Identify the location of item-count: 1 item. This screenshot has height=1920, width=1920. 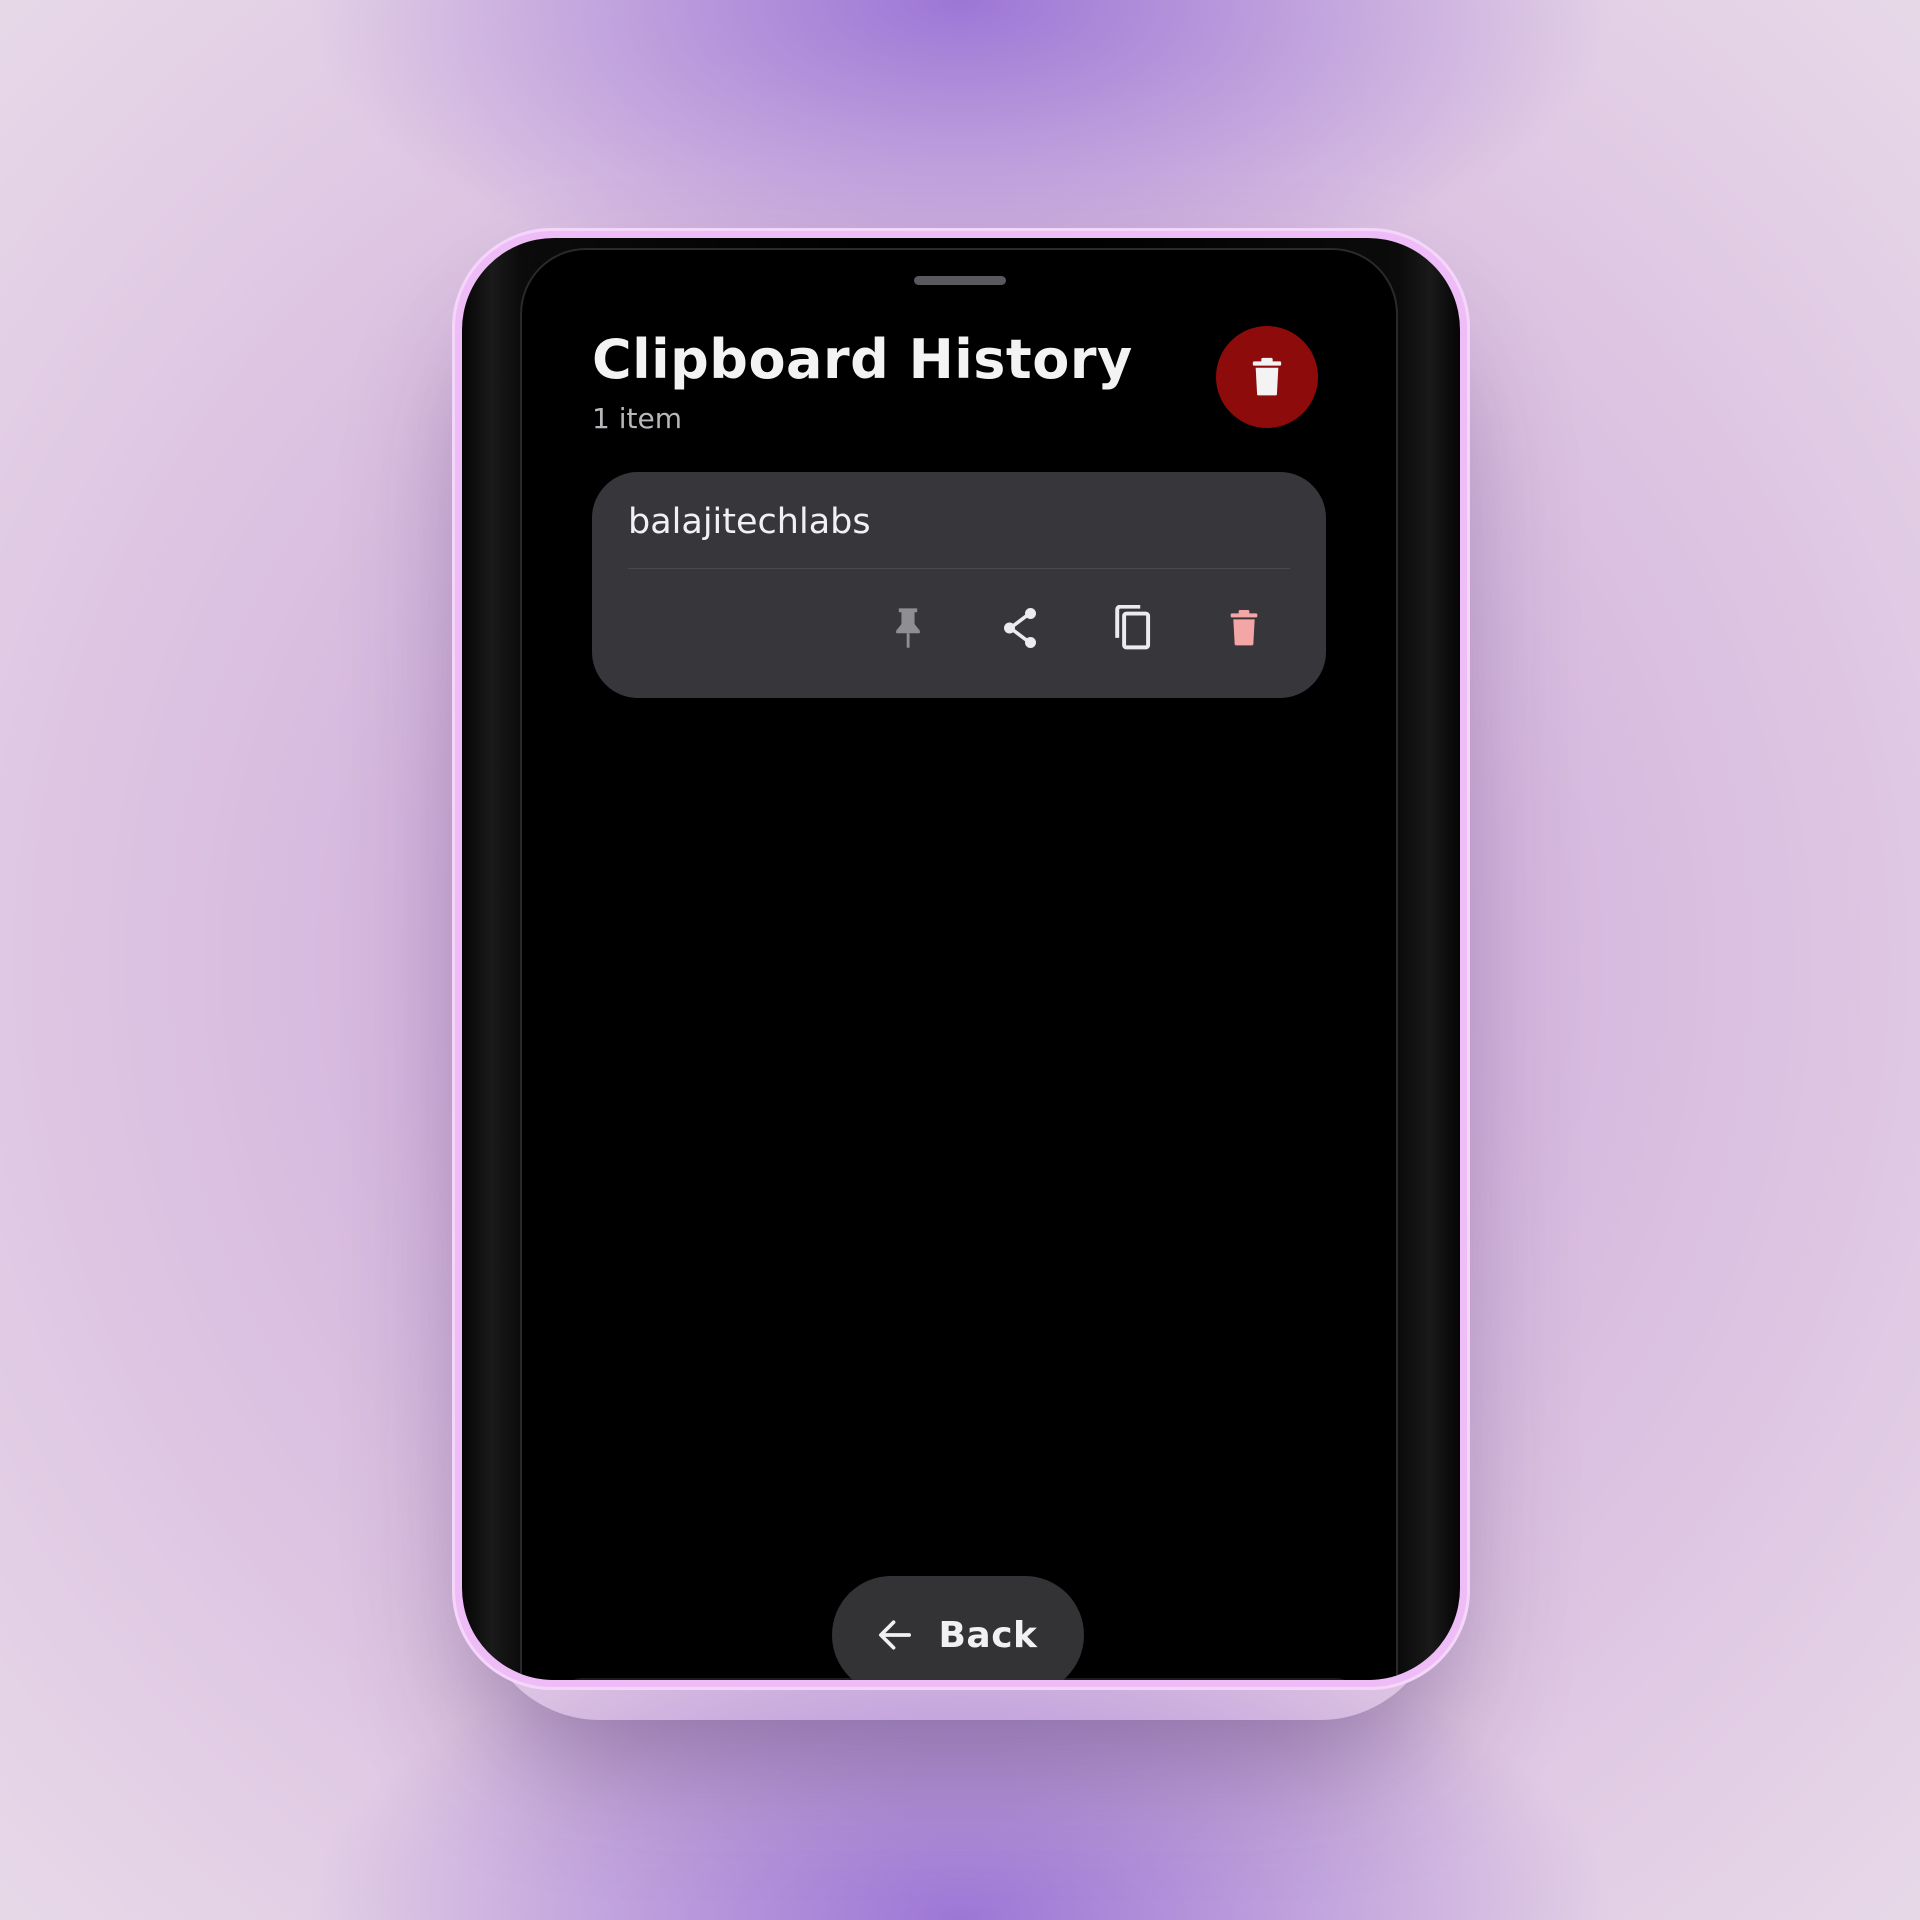
(637, 418).